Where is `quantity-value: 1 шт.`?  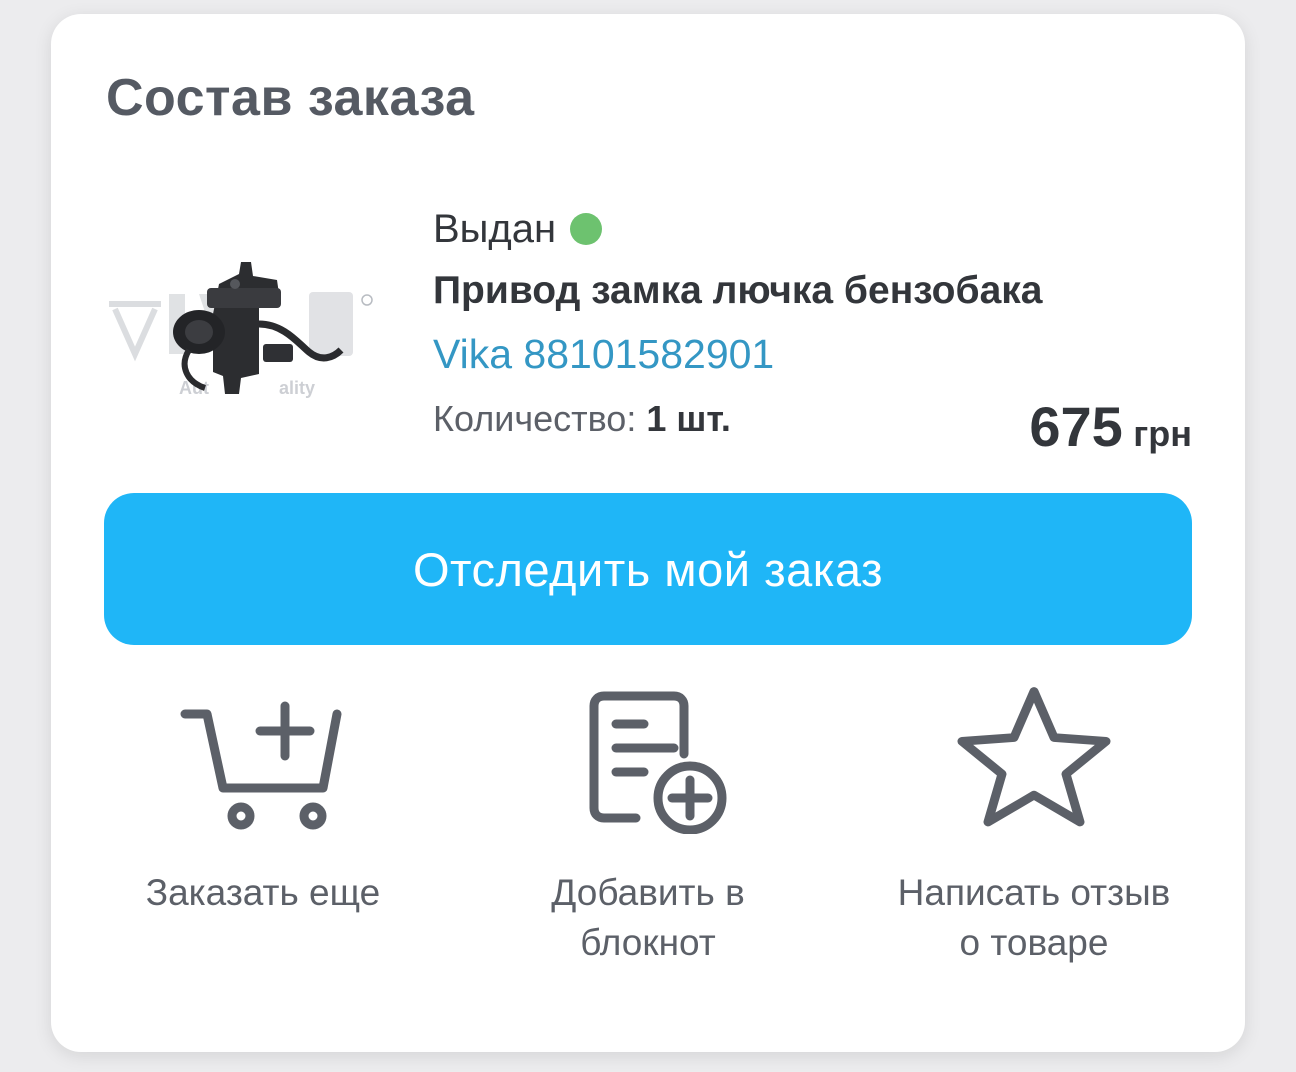
quantity-value: 1 шт. is located at coordinates (688, 418).